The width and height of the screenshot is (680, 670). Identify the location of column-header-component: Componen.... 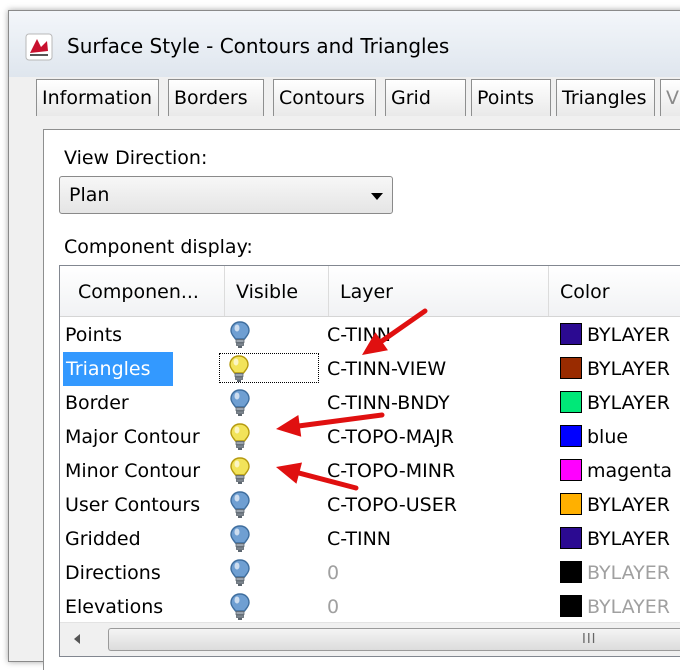
(146, 291).